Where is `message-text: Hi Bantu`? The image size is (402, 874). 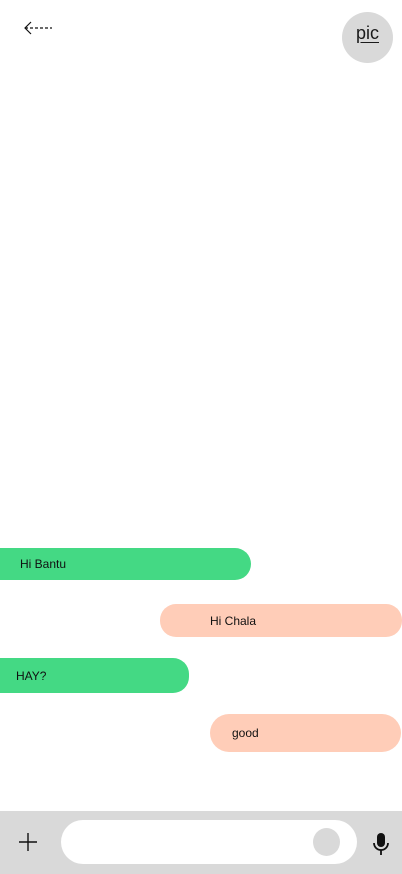
message-text: Hi Bantu is located at coordinates (43, 564).